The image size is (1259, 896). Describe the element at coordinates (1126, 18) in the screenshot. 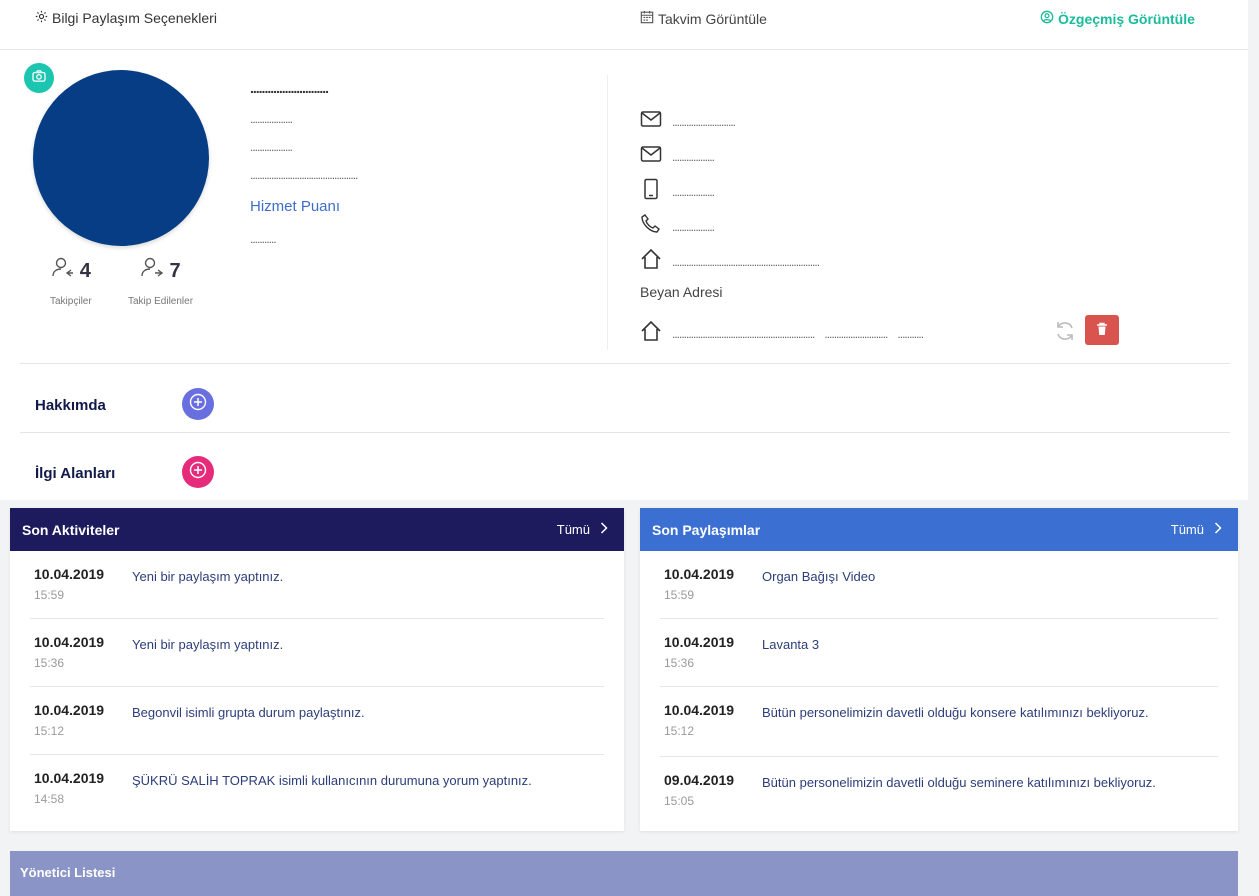

I see `cv-label: Özgeçmiş Görüntüle` at that location.